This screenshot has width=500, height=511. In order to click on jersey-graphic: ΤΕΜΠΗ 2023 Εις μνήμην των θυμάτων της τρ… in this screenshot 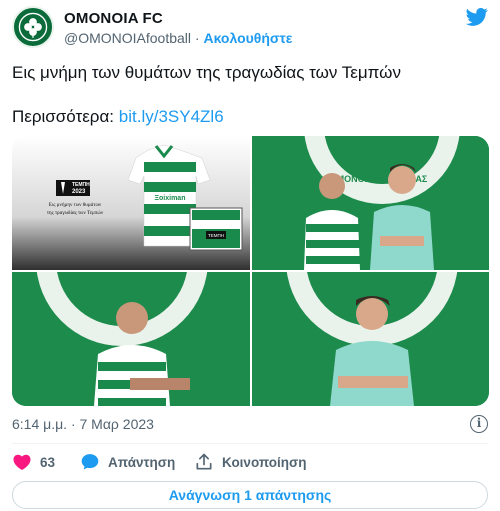, I will do `click(131, 203)`.